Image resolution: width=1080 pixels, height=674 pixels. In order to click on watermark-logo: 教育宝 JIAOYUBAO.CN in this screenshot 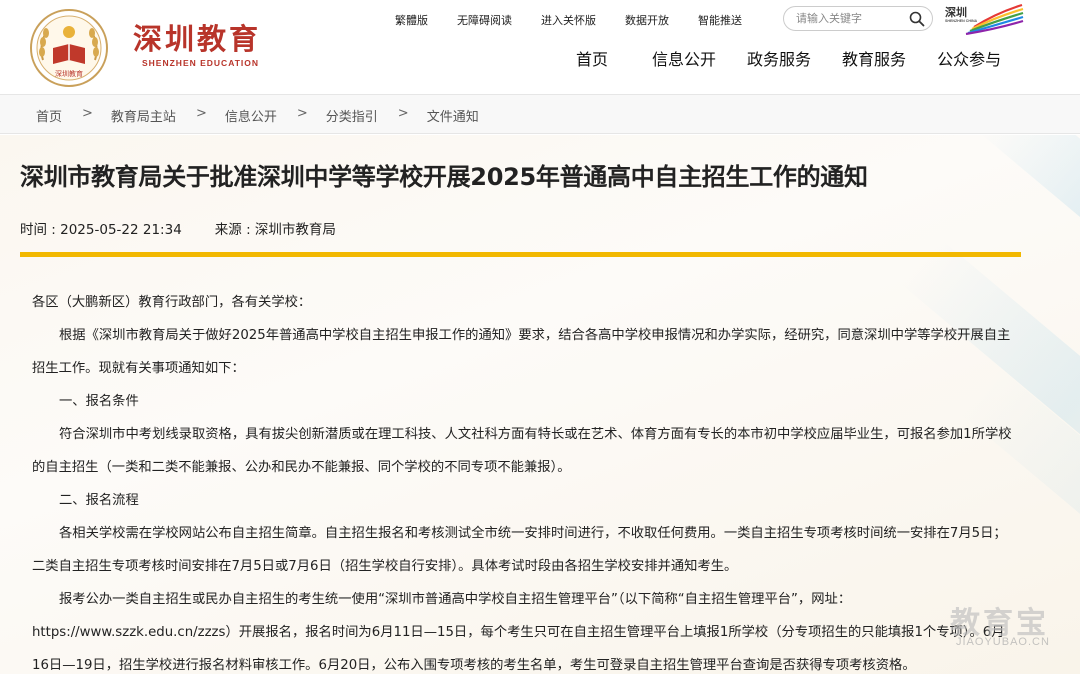, I will do `click(995, 626)`.